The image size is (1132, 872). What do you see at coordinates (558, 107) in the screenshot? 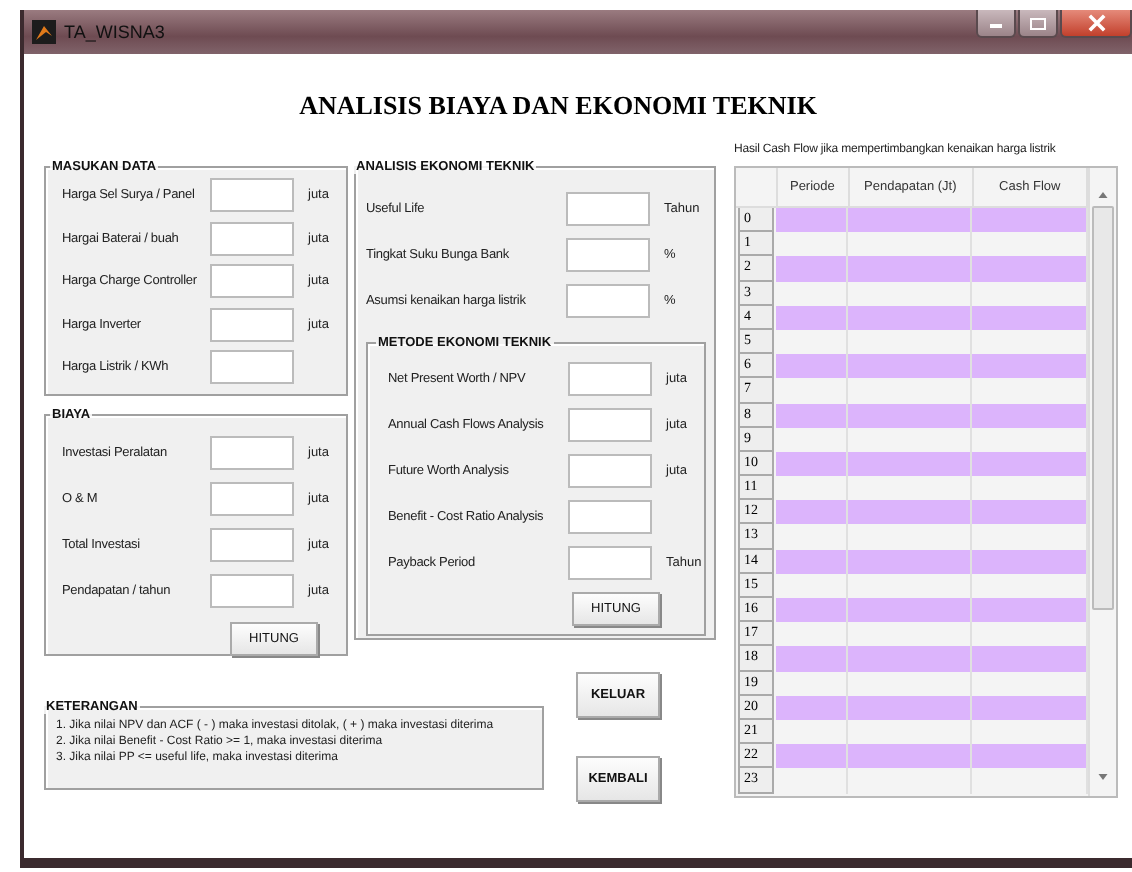
I see `page-heading: ANALISIS BIAYA DAN EKONOMI TEKNIK` at bounding box center [558, 107].